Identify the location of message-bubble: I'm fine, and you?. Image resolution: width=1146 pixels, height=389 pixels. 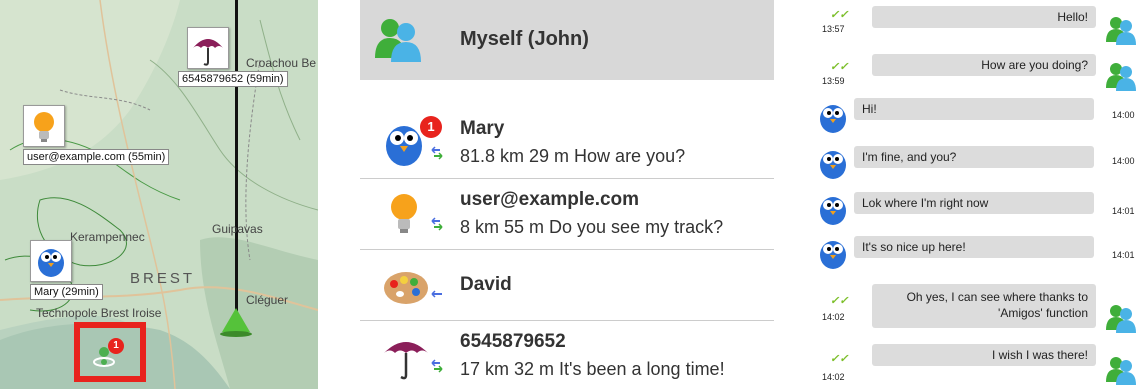
(974, 157).